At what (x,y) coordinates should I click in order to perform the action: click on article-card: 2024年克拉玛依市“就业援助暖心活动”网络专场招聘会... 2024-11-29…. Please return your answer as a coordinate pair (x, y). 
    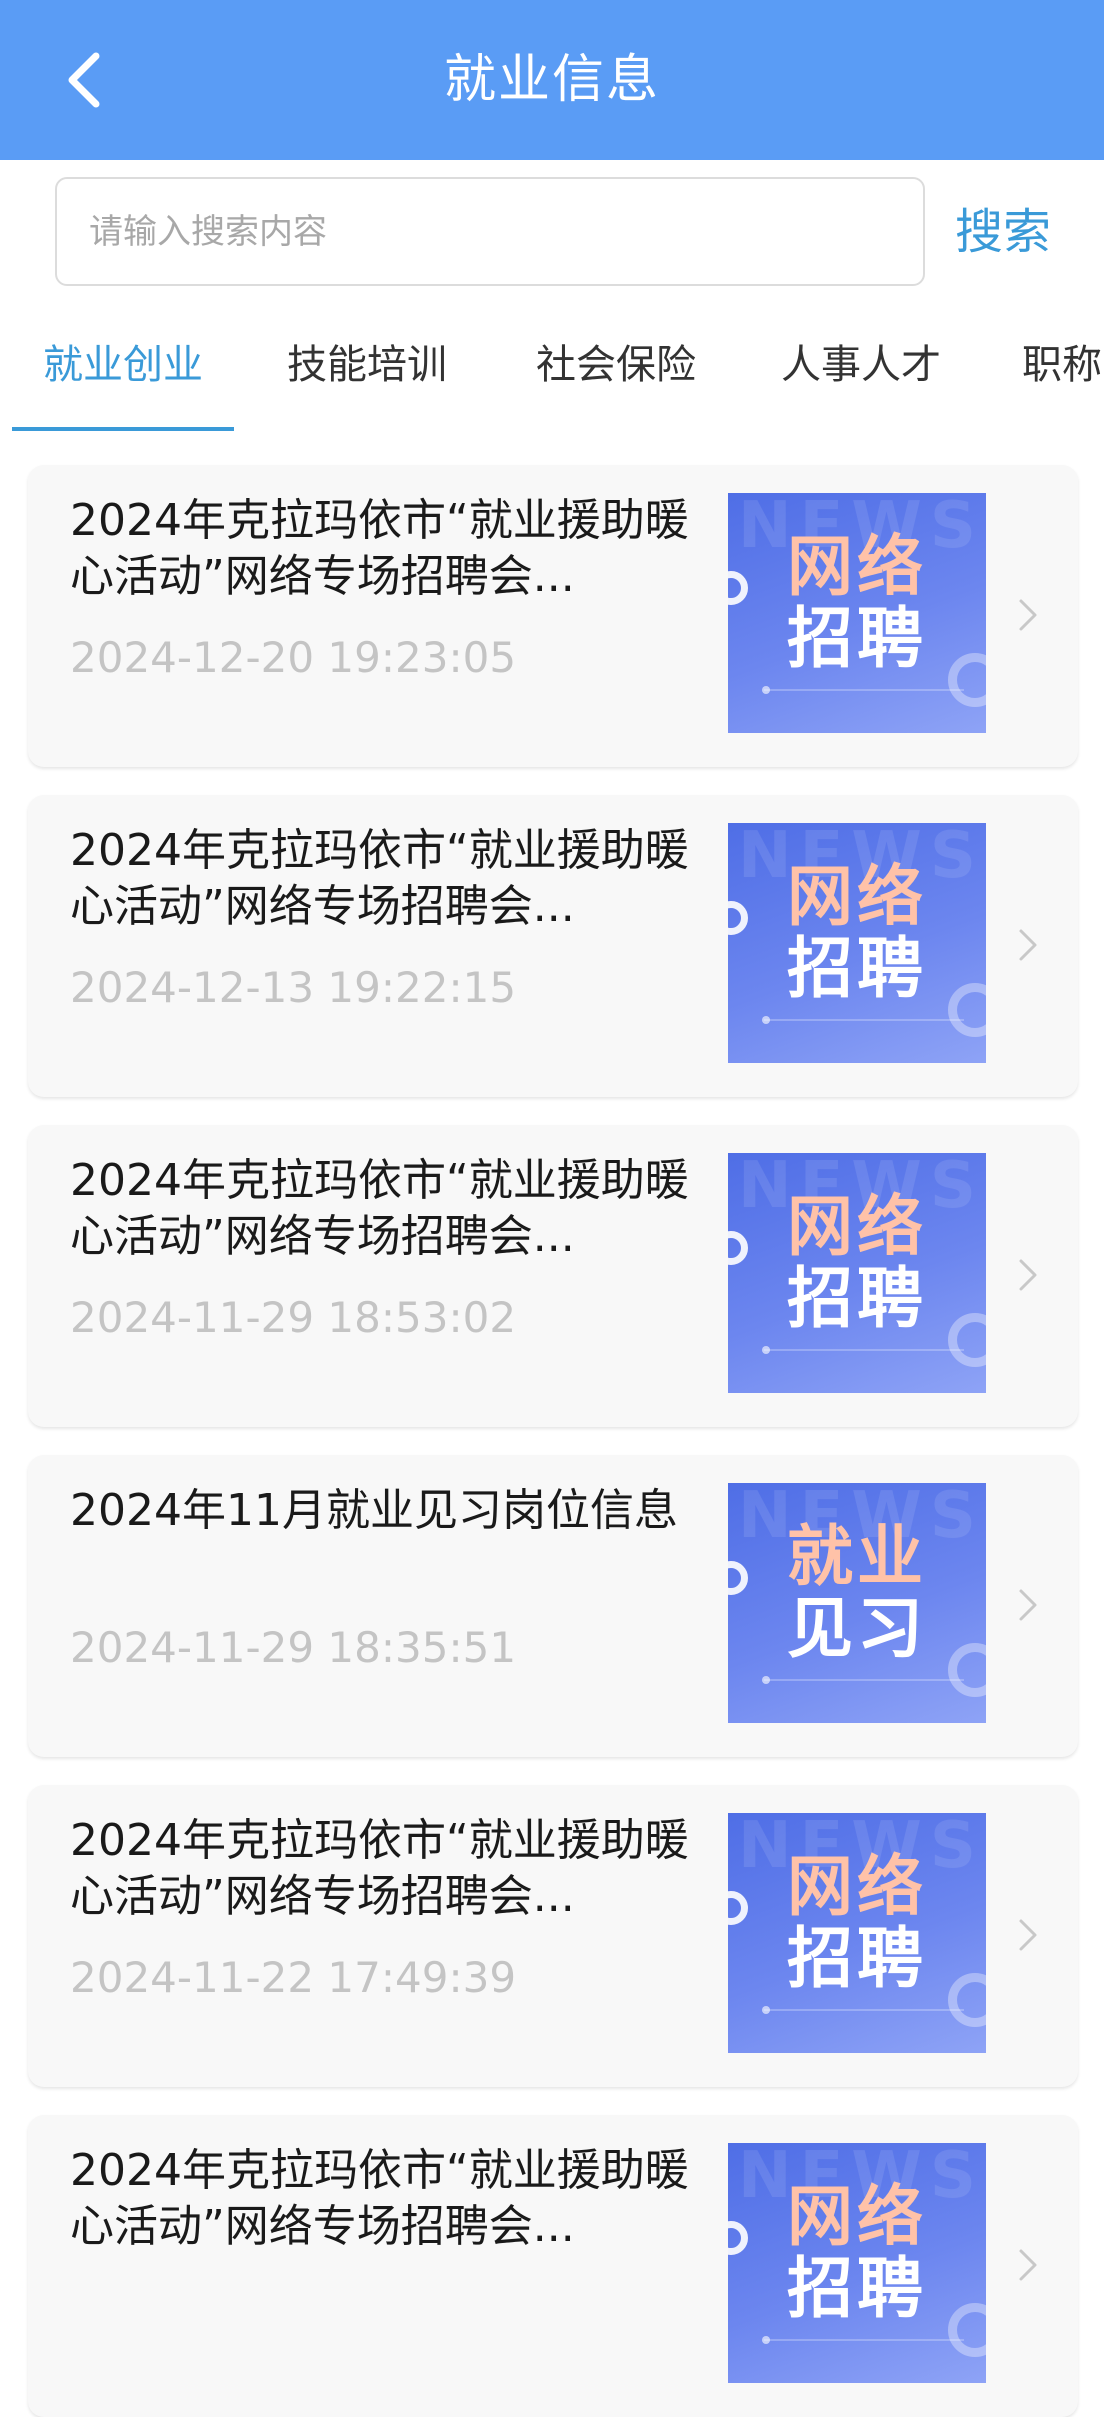
    Looking at the image, I should click on (553, 1276).